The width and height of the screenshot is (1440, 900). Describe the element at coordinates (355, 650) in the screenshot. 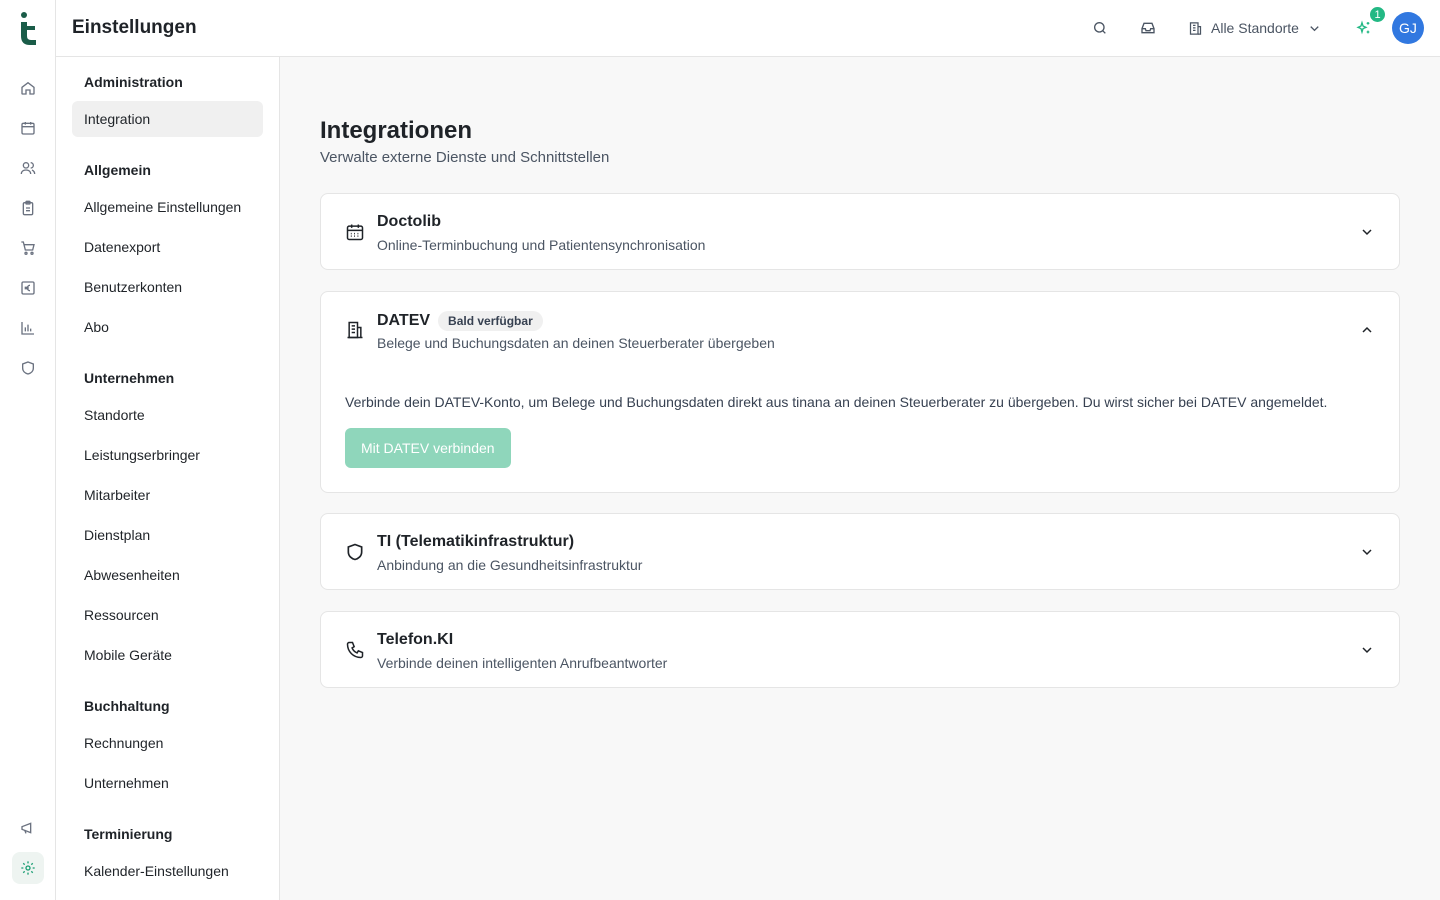

I see `phone-icon` at that location.